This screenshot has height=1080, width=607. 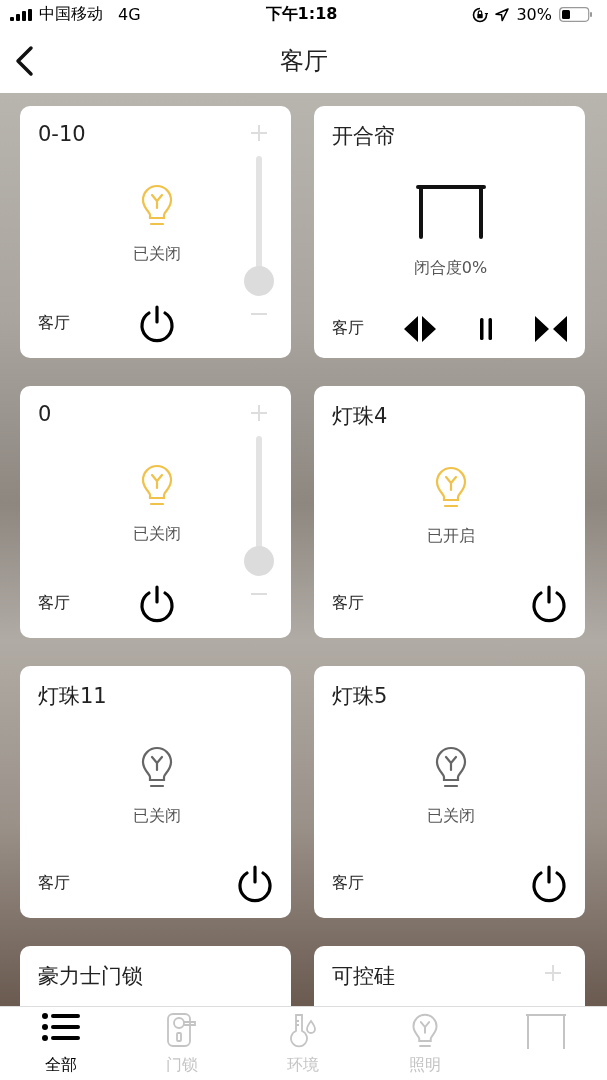 I want to click on device-name: 开合帘, so click(x=364, y=136).